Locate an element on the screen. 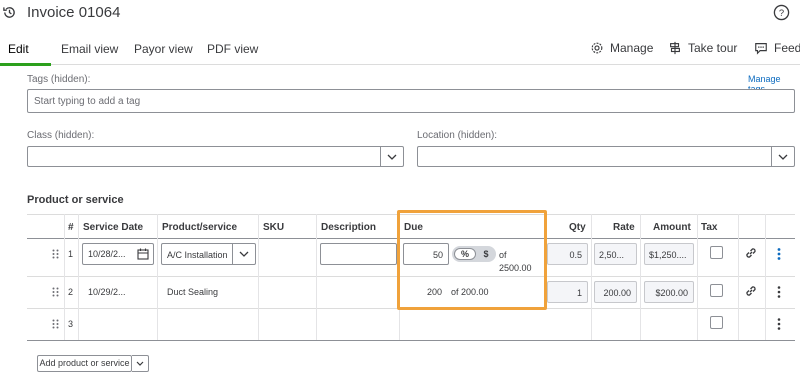 This screenshot has width=800, height=374. tab-email-view: Email view is located at coordinates (89, 49).